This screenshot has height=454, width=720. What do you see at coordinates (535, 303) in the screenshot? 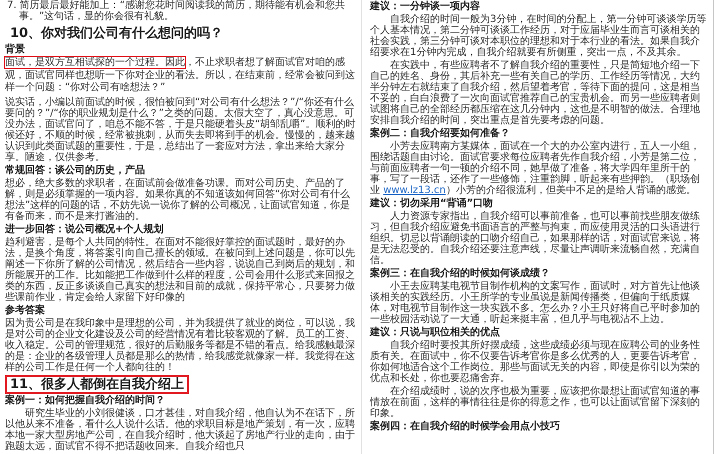
I see `paragraph-text: 小王去应聘某电视节目制作机构的文案写作，面试时，对方首先让他谈谈相关的实践经历。小王所学的专业虽说是新闻传播类，但偏向于纸质媒体，对电视节目制作这一块实践不多。怎么办？小王只好将自己平时参加的一些校园活动说了一大通，听起来挺丰富，但几乎与电视沾不上边。` at bounding box center [535, 303].